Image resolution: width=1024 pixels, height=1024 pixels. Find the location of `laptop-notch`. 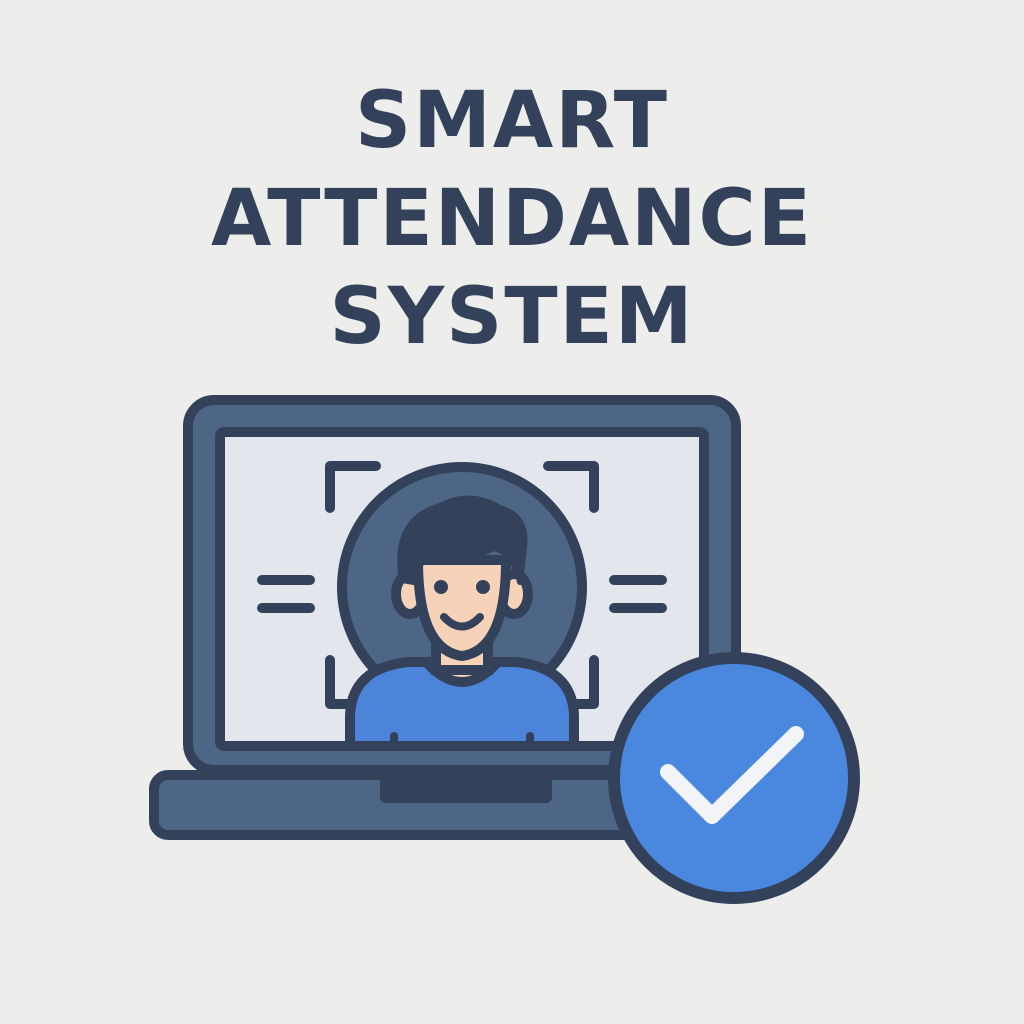

laptop-notch is located at coordinates (466, 789).